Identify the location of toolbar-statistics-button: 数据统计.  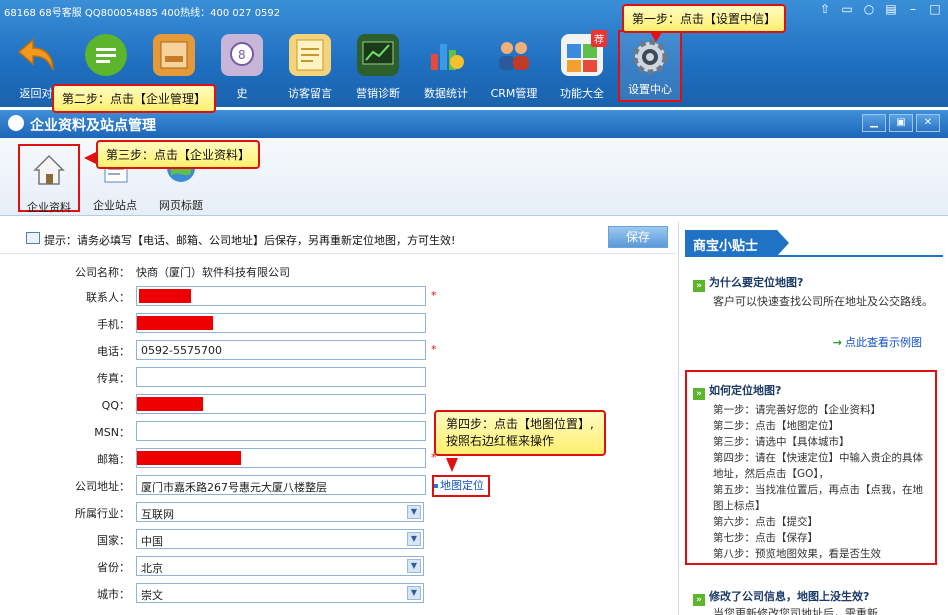
(446, 68).